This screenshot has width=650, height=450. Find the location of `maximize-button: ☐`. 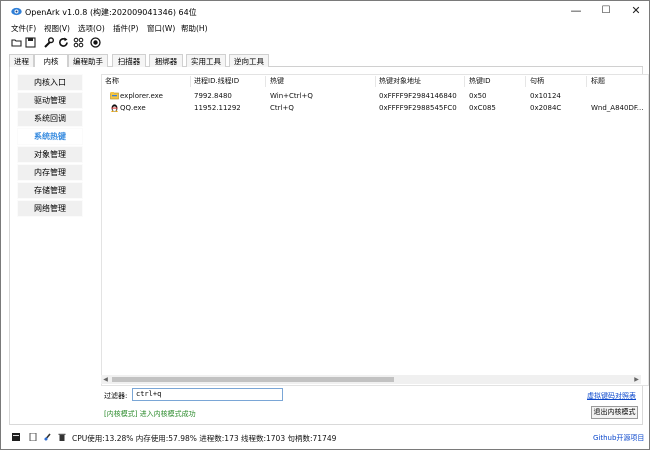

maximize-button: ☐ is located at coordinates (606, 11).